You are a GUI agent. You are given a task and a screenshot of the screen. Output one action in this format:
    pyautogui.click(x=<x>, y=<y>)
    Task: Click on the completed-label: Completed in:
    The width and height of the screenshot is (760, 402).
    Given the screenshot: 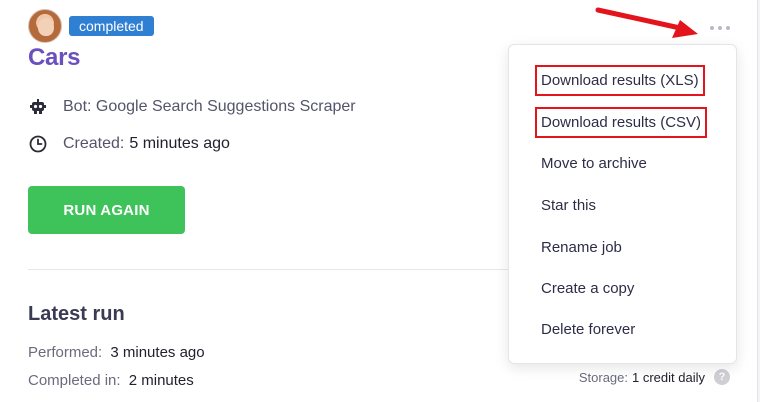 What is the action you would take?
    pyautogui.click(x=74, y=380)
    